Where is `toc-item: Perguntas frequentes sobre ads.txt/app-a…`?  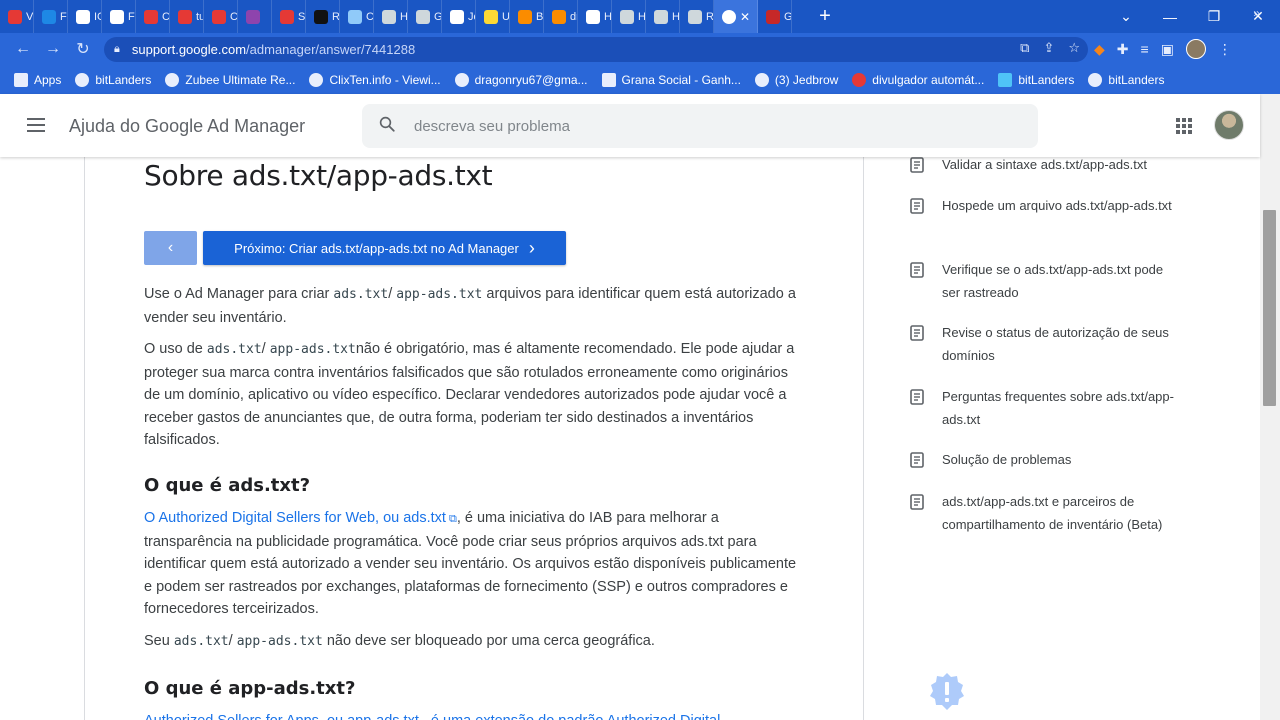
toc-item: Perguntas frequentes sobre ads.txt/app-a… is located at coordinates (1050, 410).